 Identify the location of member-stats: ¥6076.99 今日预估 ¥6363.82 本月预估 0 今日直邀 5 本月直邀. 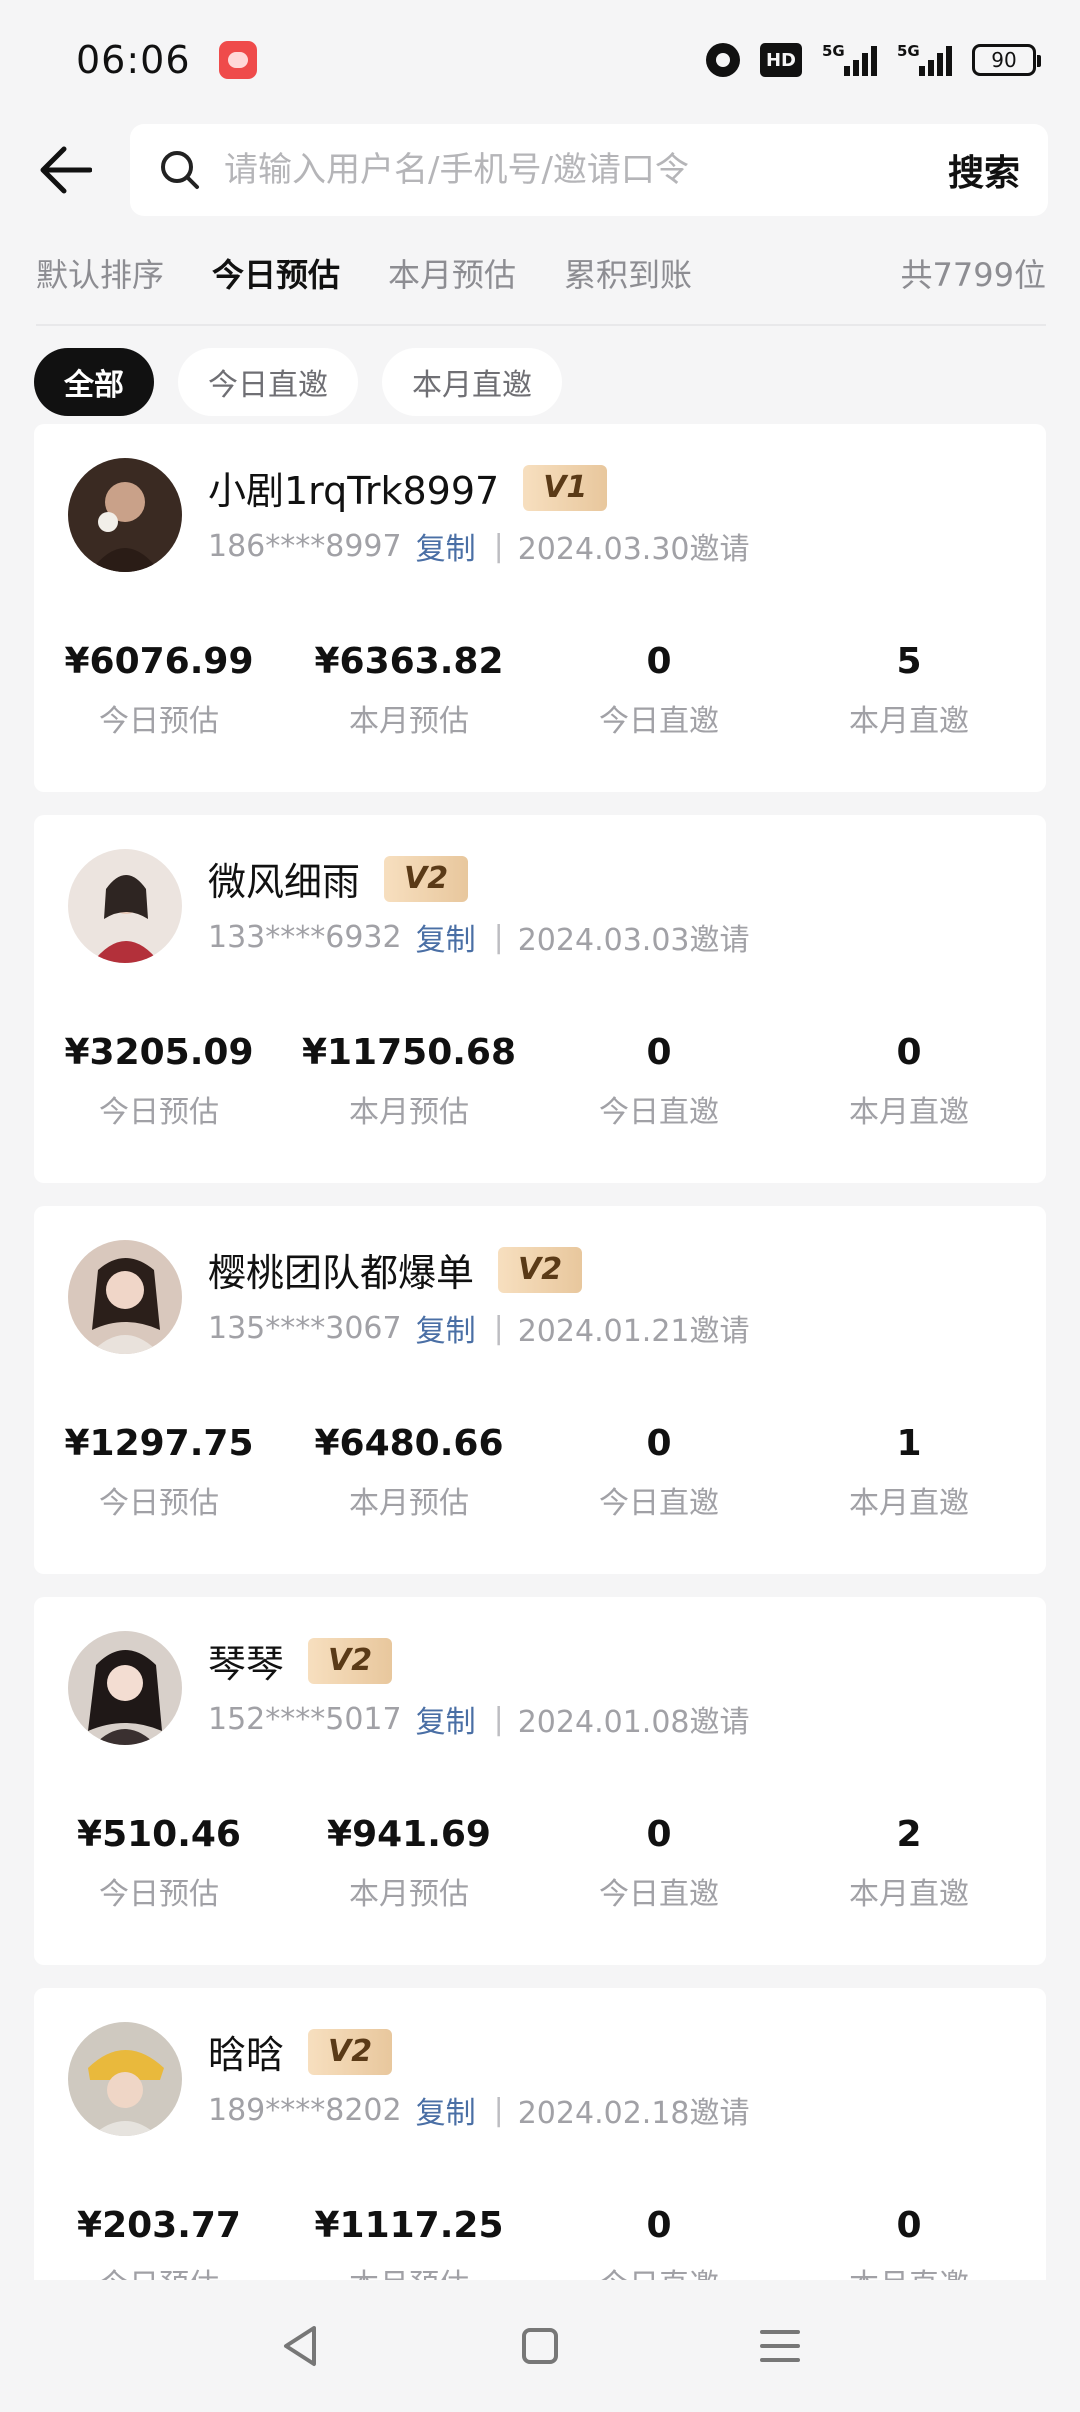
(540, 688).